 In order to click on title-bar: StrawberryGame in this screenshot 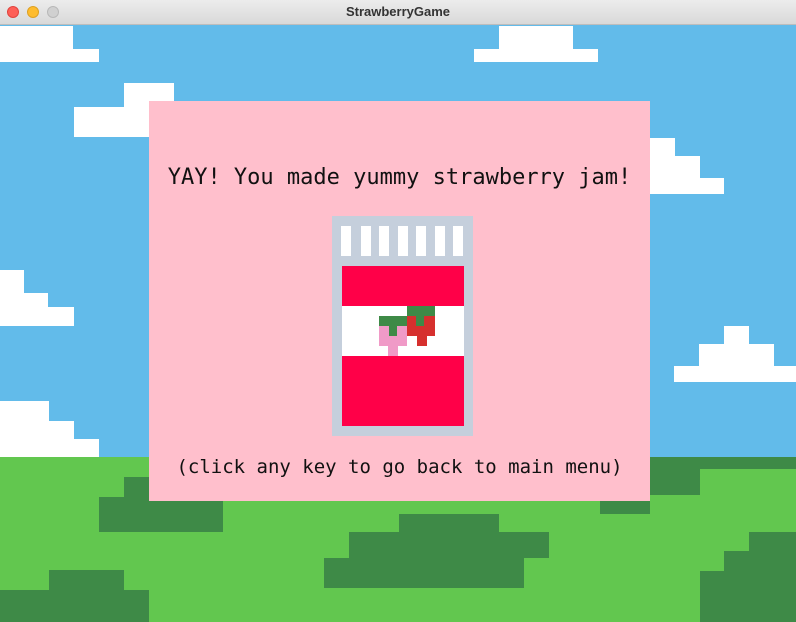, I will do `click(398, 12)`.